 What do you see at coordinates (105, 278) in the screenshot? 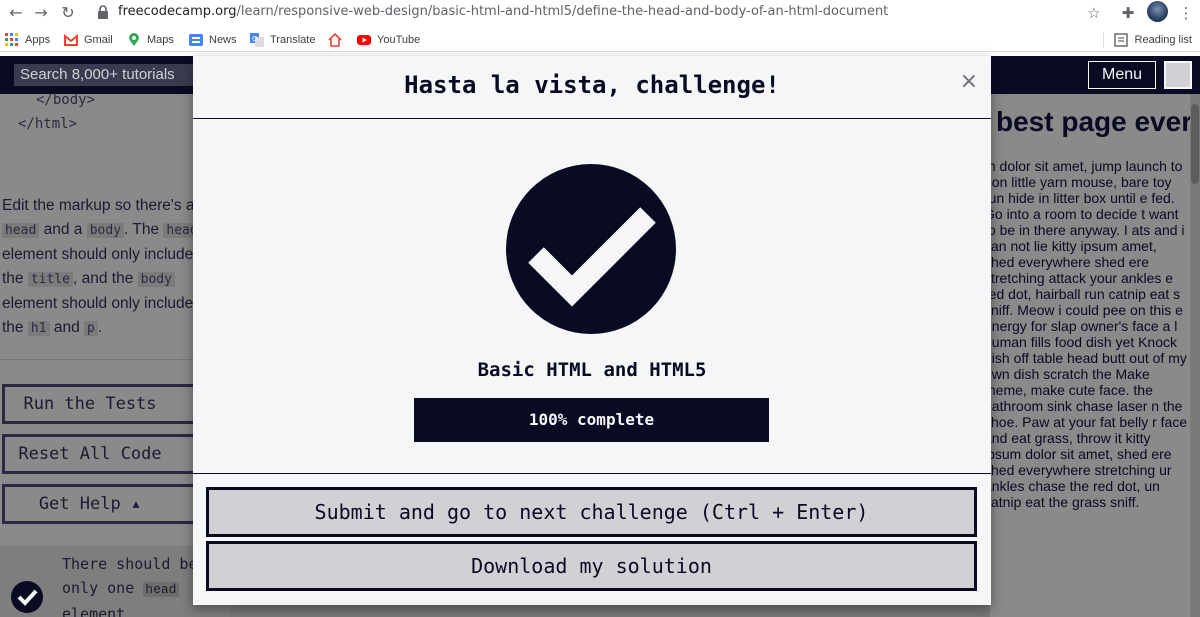
I see `instruction-text: , and the` at bounding box center [105, 278].